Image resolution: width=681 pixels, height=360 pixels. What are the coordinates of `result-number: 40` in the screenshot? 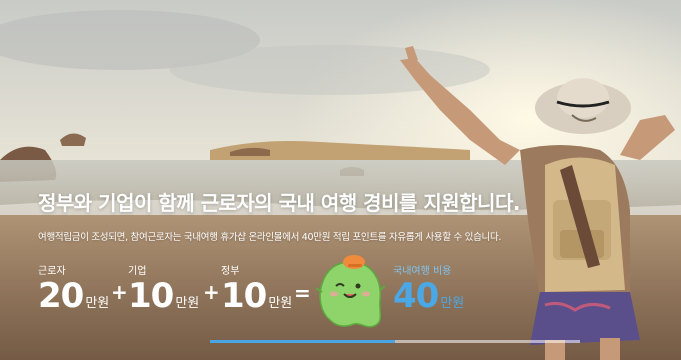 It's located at (416, 296).